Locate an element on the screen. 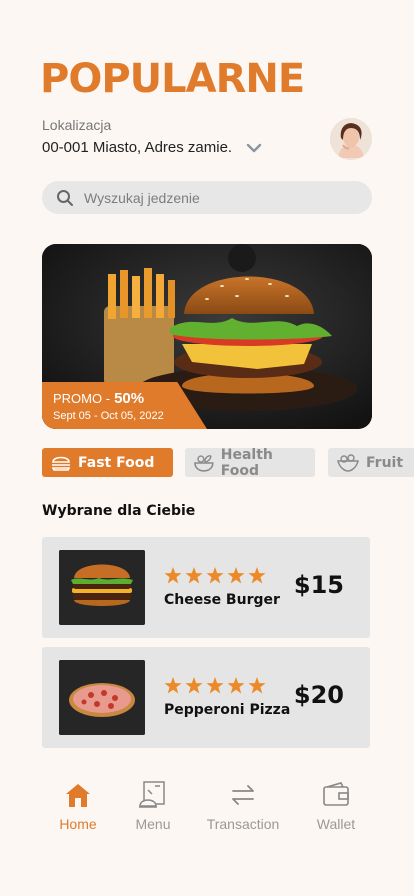 The width and height of the screenshot is (414, 896). transaction-icon is located at coordinates (243, 795).